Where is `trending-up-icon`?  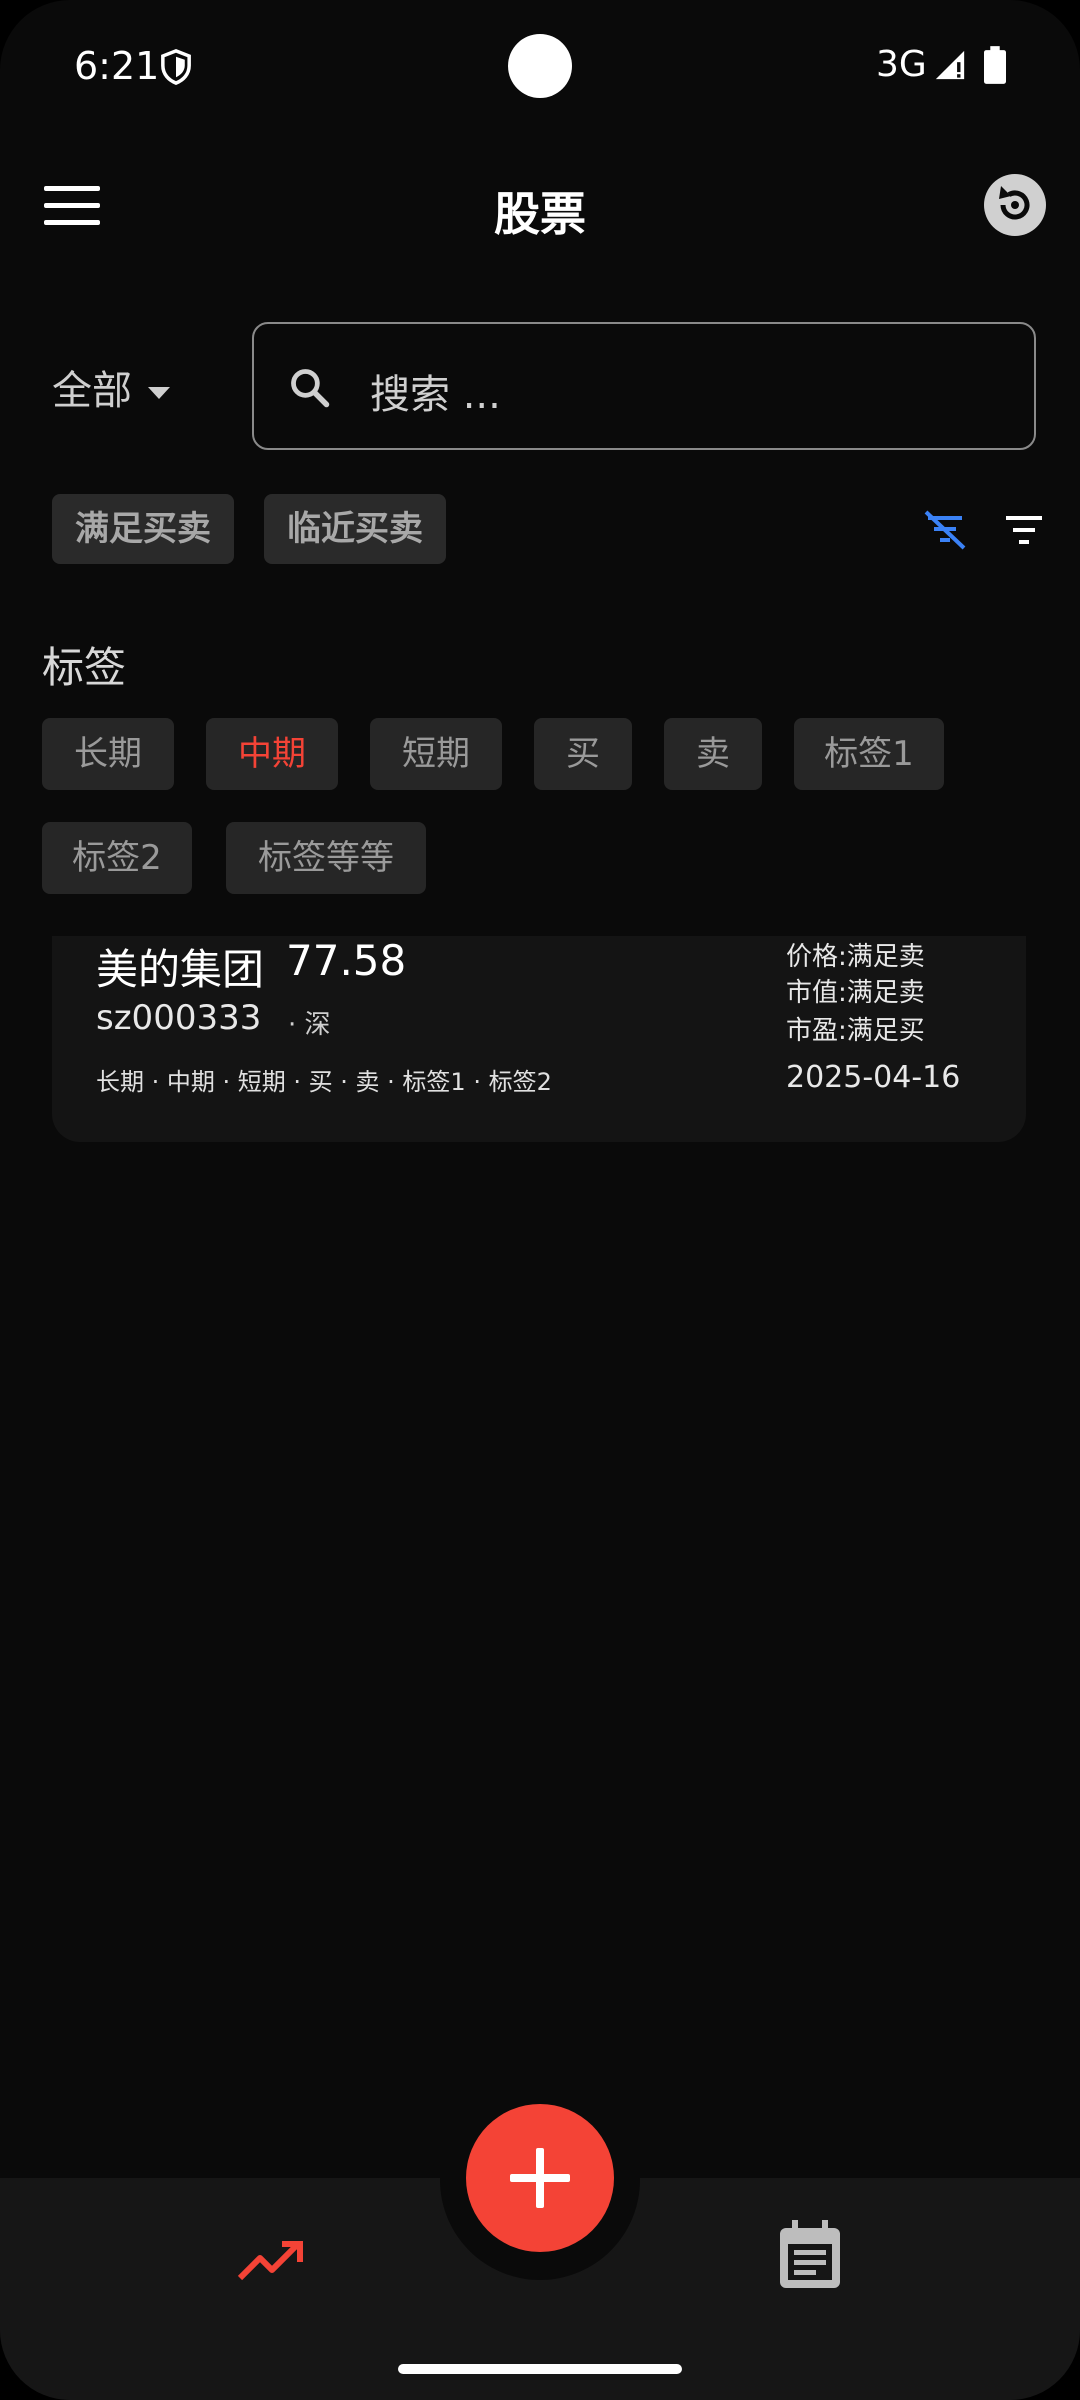
trending-up-icon is located at coordinates (271, 2262).